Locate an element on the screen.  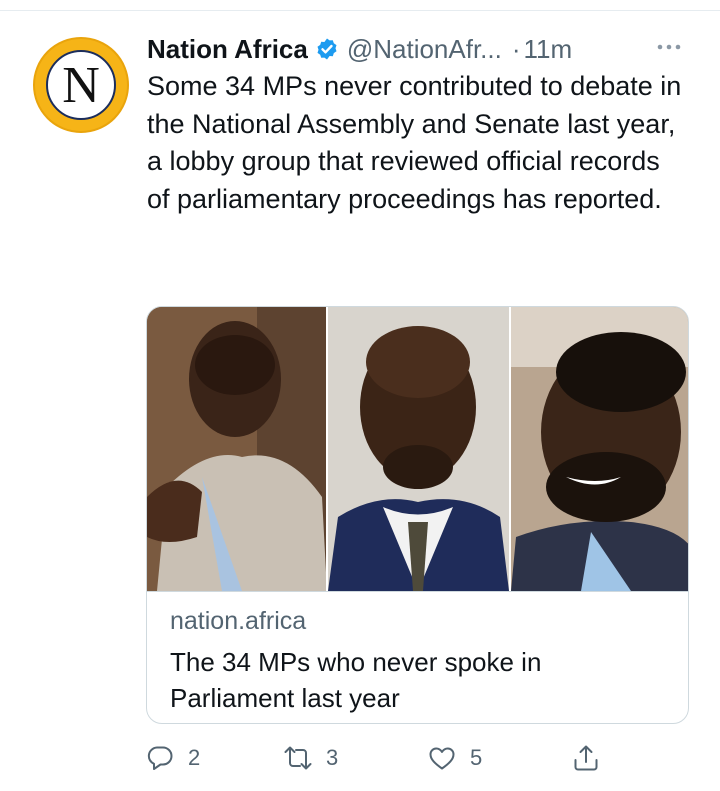
top-divider is located at coordinates (360, 10).